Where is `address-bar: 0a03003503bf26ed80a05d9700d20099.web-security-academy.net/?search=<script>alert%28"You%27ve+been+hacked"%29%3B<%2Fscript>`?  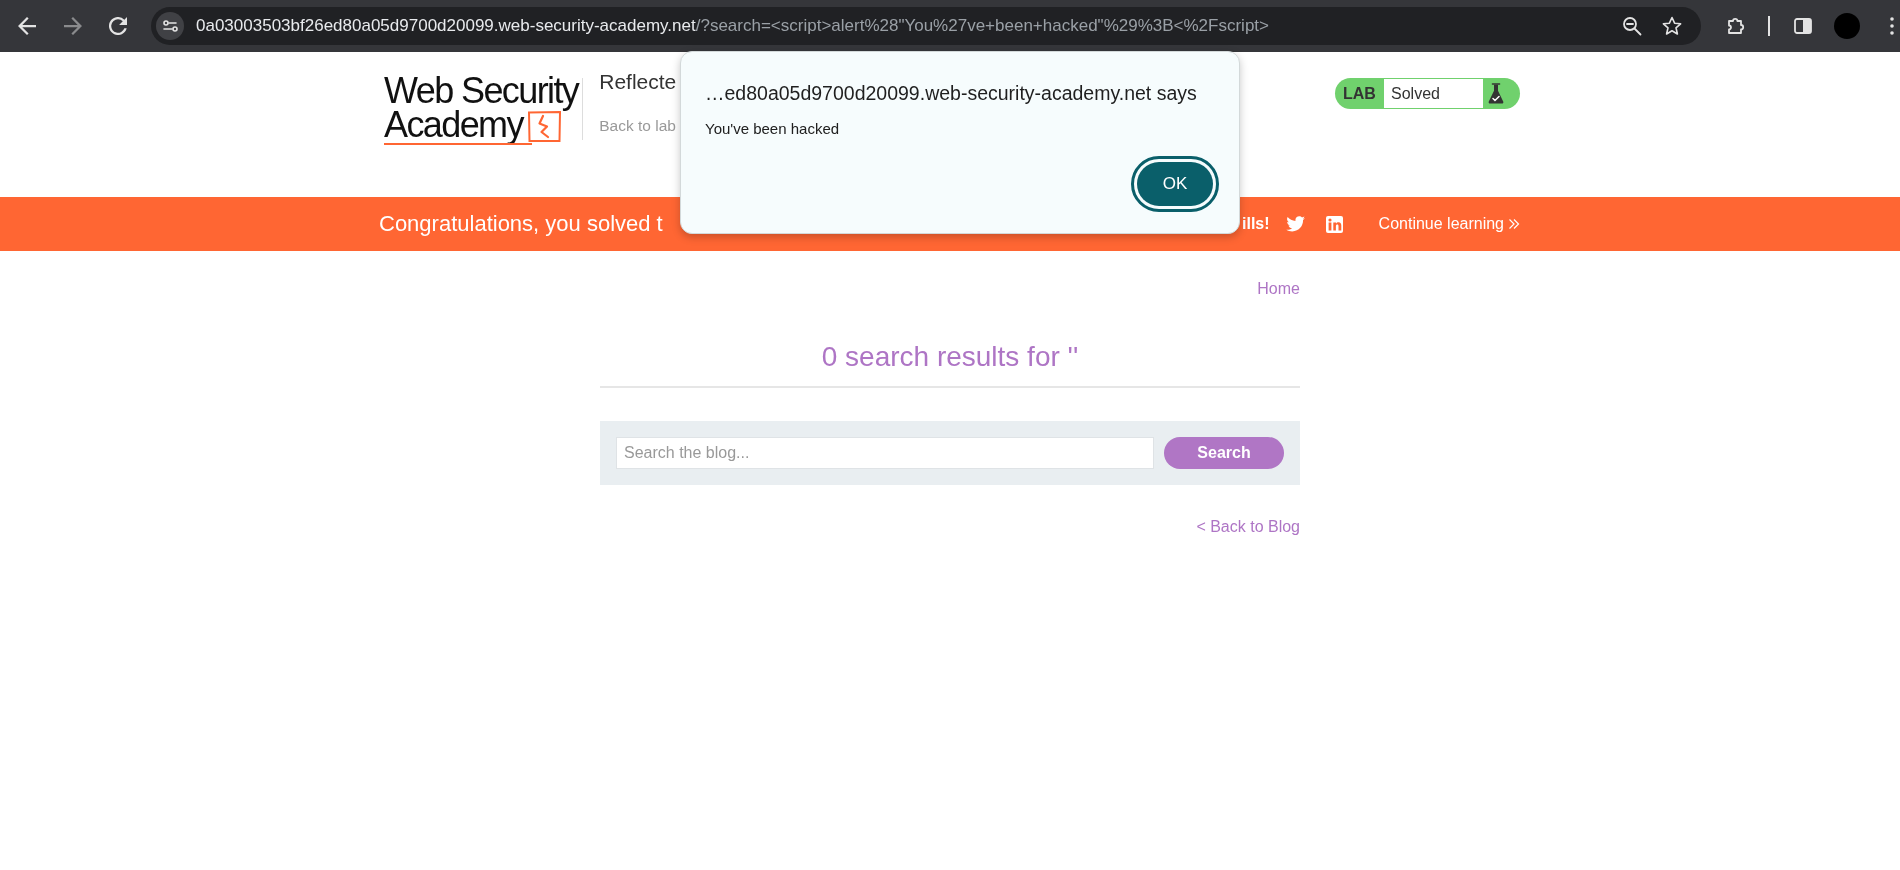
address-bar: 0a03003503bf26ed80a05d9700d20099.web-security-academy.net/?search=<script>alert%28"You%27ve+been+hacked"%29%3B<%2Fscript> is located at coordinates (926, 26).